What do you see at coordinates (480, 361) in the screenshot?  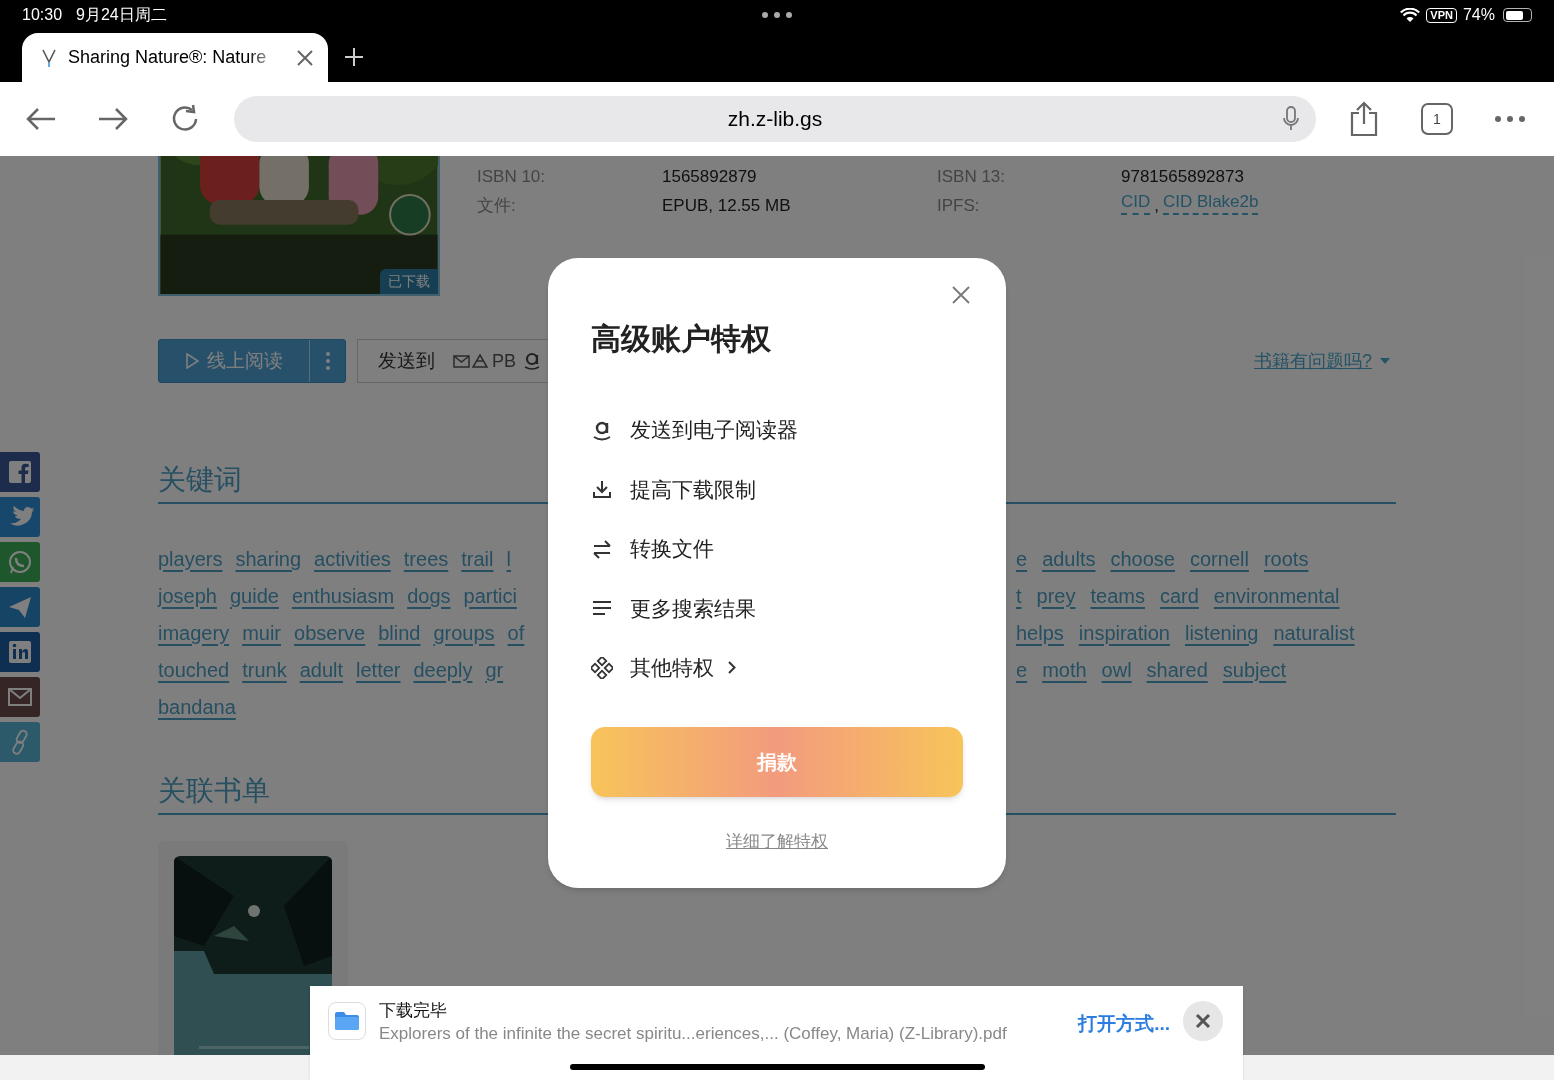 I see `triangle-icon` at bounding box center [480, 361].